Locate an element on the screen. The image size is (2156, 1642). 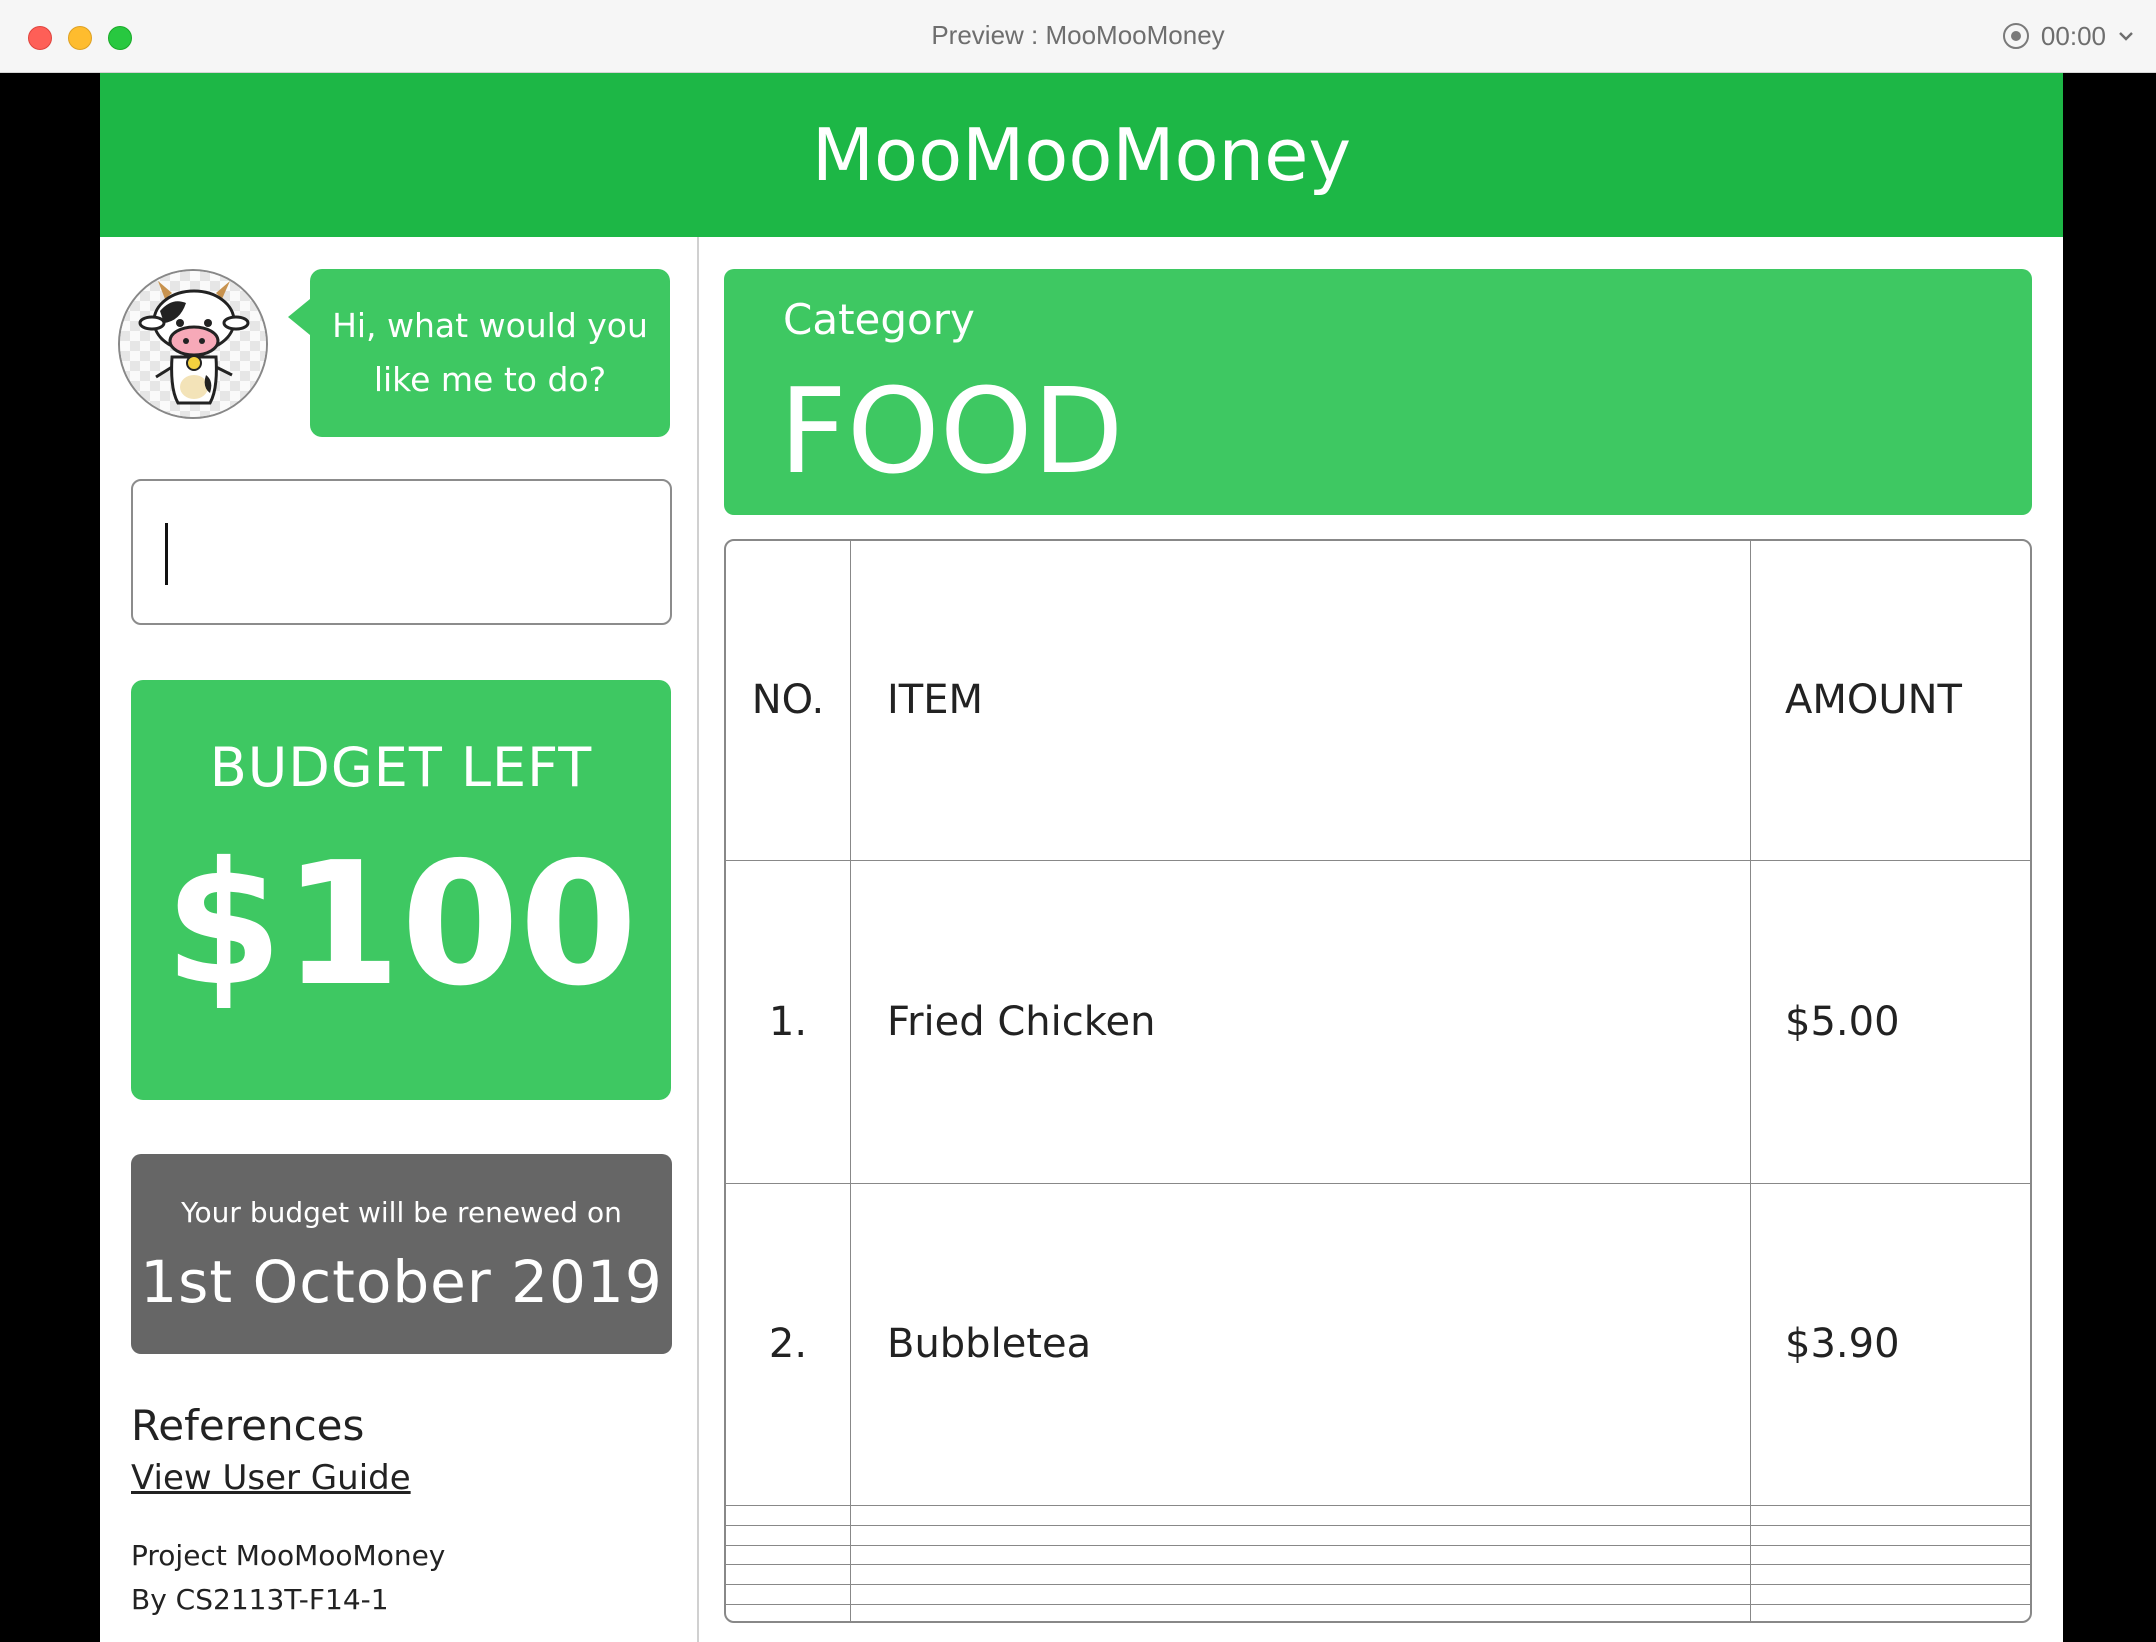
category-value: FOOD is located at coordinates (951, 431).